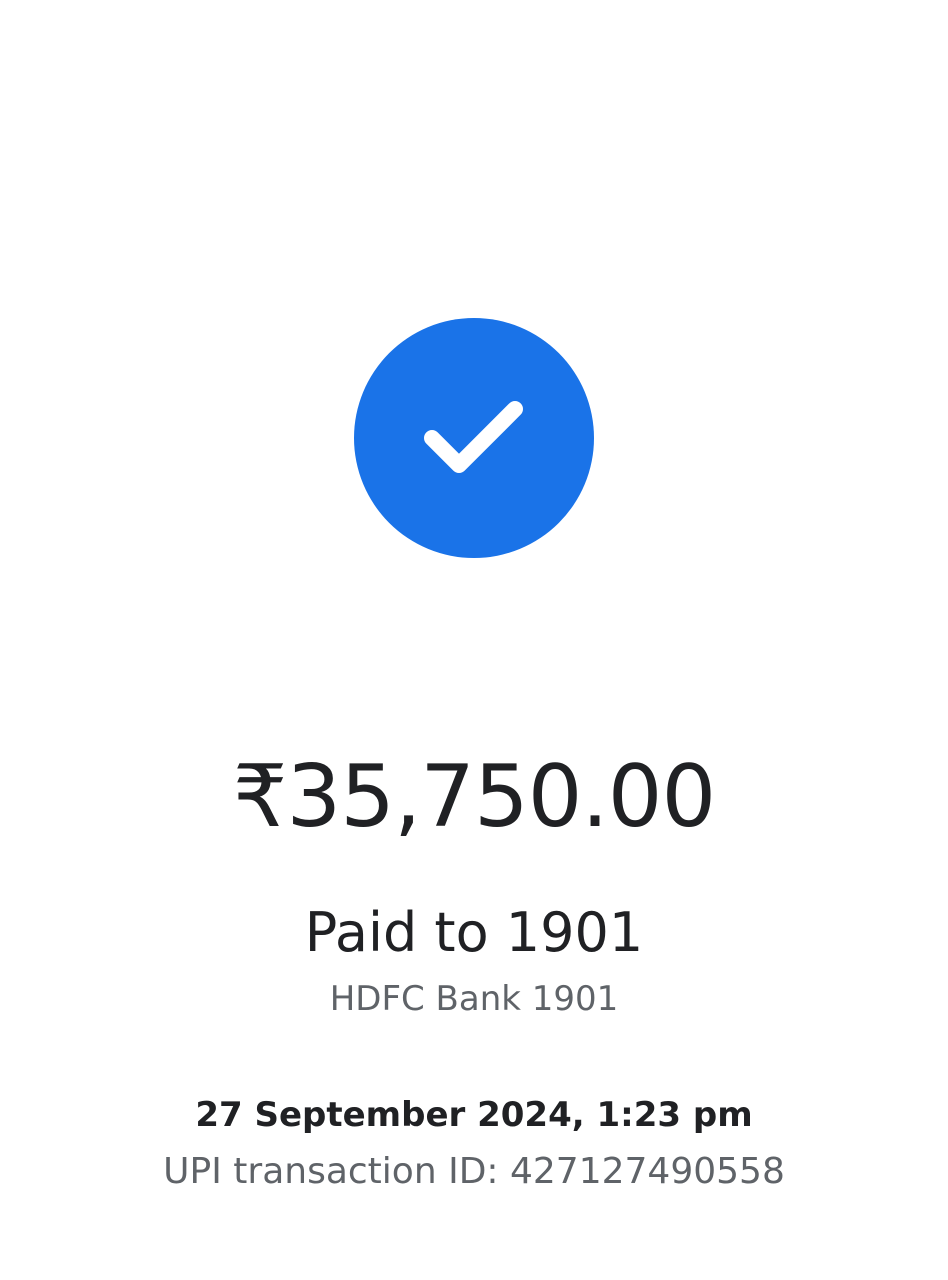 Image resolution: width=948 pixels, height=1280 pixels. Describe the element at coordinates (474, 932) in the screenshot. I see `payee-title: Paid to 1901` at that location.